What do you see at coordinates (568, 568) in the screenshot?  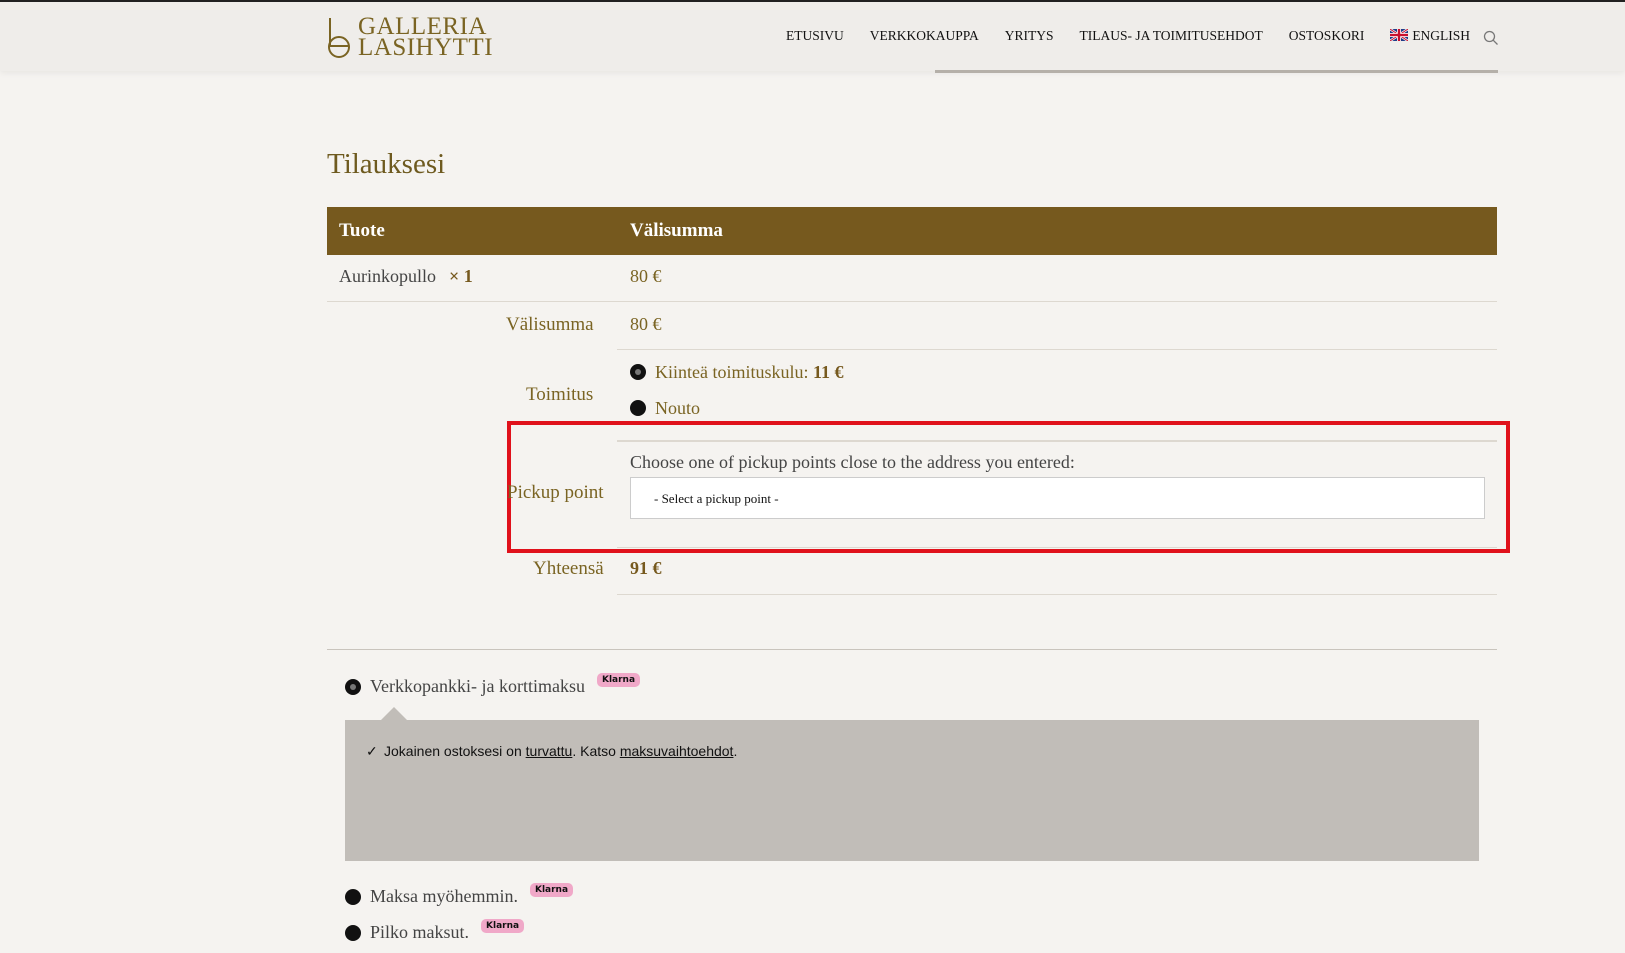 I see `total-label: Yhteensä` at bounding box center [568, 568].